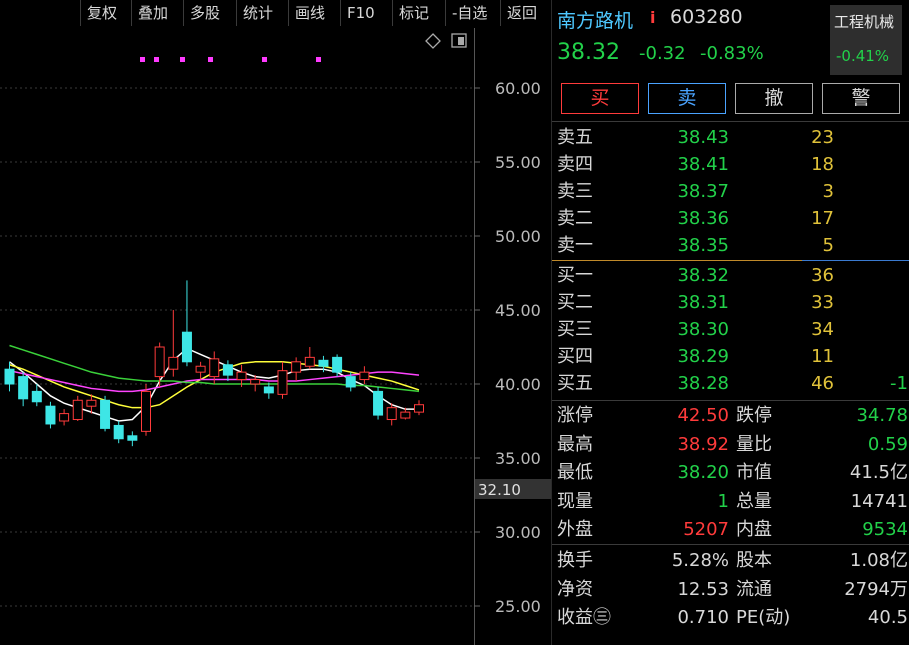 This screenshot has height=645, width=909. Describe the element at coordinates (595, 19) in the screenshot. I see `stock-name: 南方路机` at that location.